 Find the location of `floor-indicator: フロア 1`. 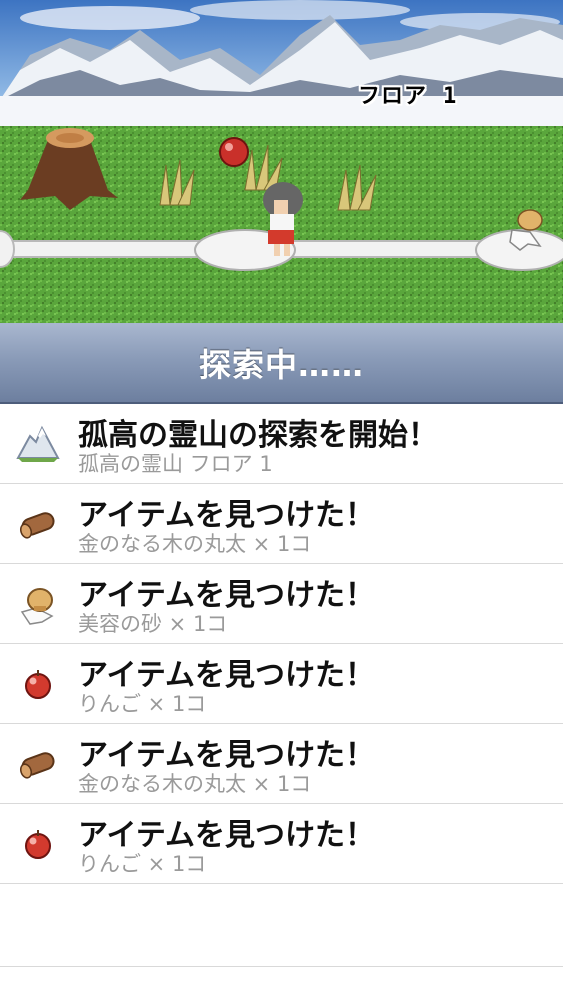

floor-indicator: フロア 1 is located at coordinates (407, 93).